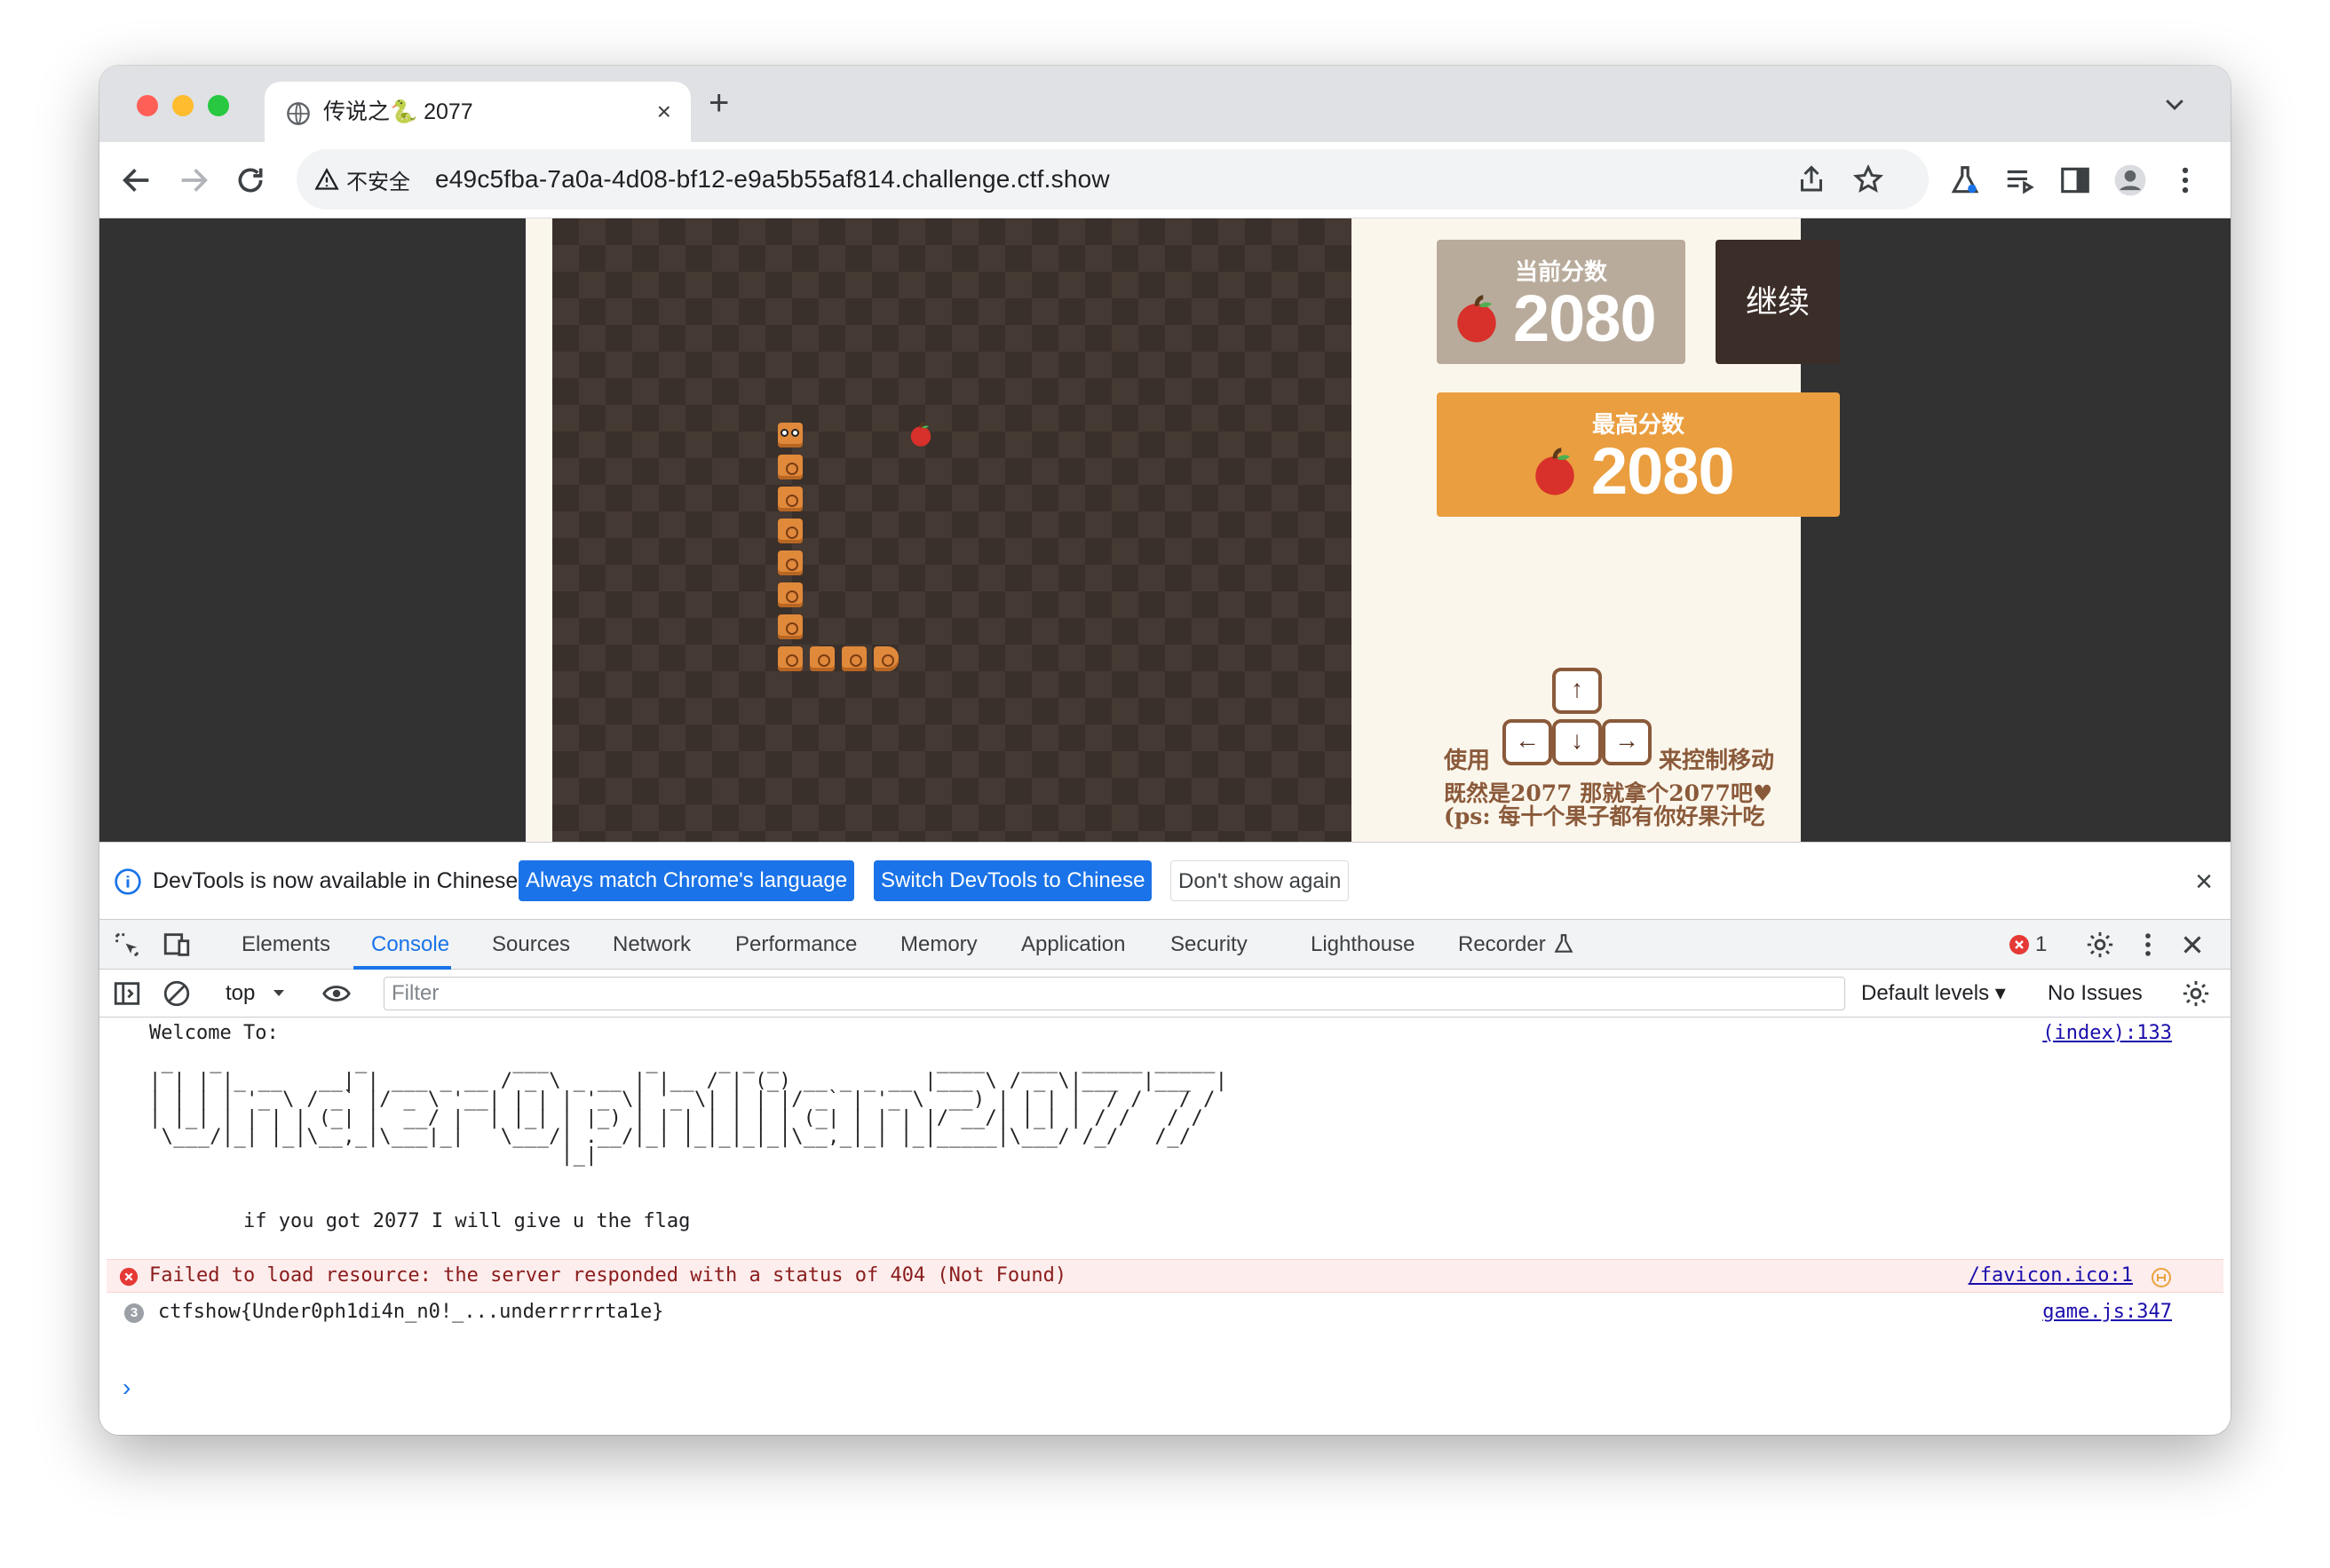 Image resolution: width=2330 pixels, height=1568 pixels. Describe the element at coordinates (177, 993) in the screenshot. I see `clear-console-icon` at that location.